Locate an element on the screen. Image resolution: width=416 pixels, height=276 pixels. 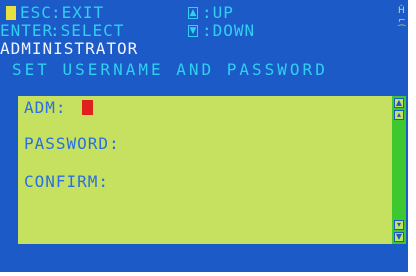
username-label: ADM: is located at coordinates (45, 107).